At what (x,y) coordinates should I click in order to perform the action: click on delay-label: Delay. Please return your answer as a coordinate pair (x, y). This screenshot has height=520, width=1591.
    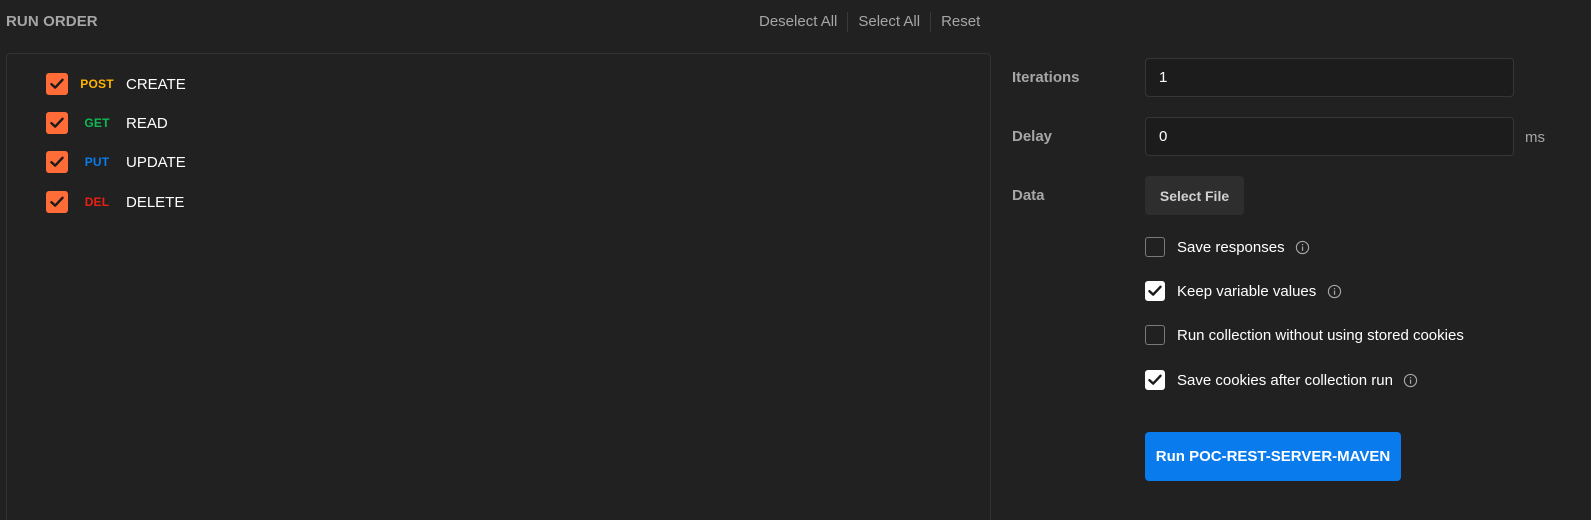
    Looking at the image, I should click on (1032, 136).